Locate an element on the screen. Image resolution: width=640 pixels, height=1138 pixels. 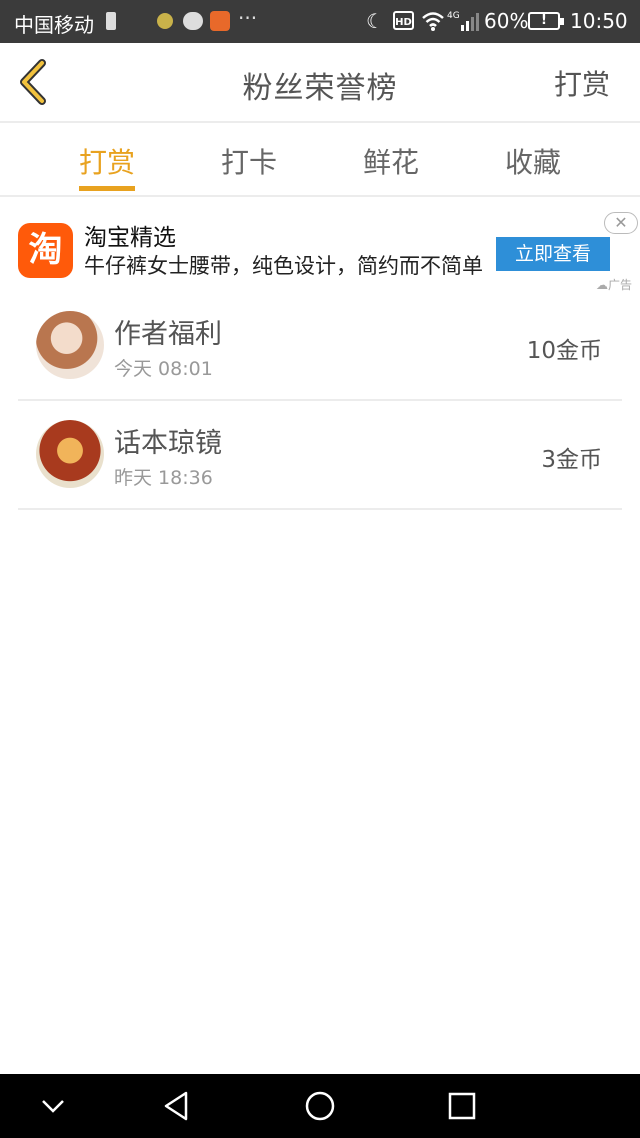
reward-time: 今天 08:01 is located at coordinates (163, 369).